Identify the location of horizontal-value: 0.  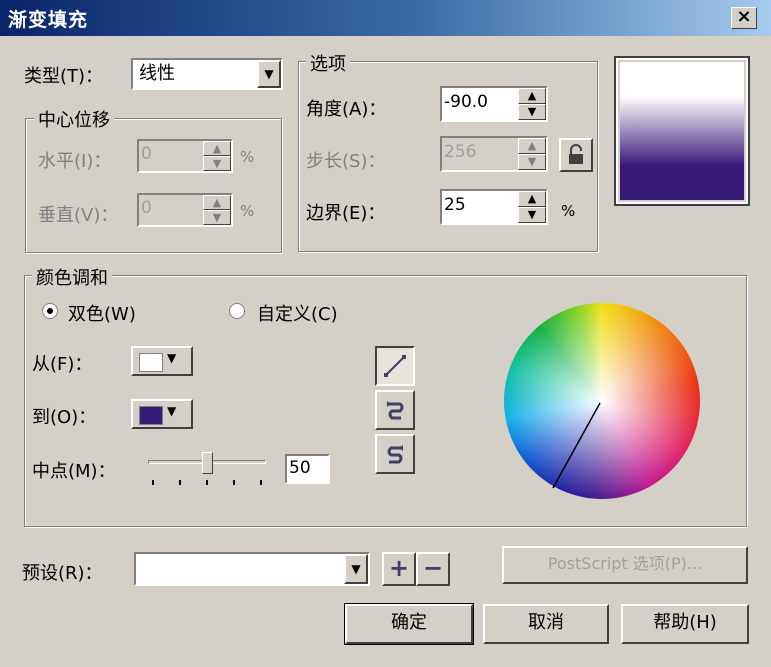
(146, 154).